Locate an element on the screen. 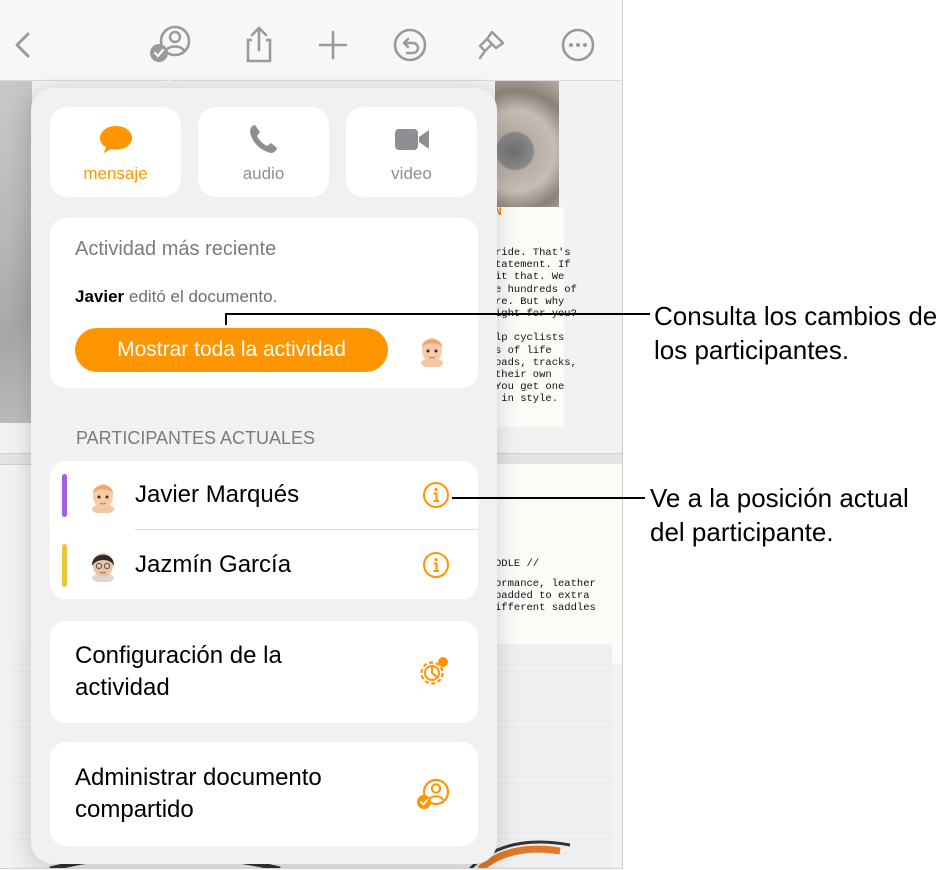 The width and height of the screenshot is (950, 870). activity-action: editó el documento. is located at coordinates (203, 296).